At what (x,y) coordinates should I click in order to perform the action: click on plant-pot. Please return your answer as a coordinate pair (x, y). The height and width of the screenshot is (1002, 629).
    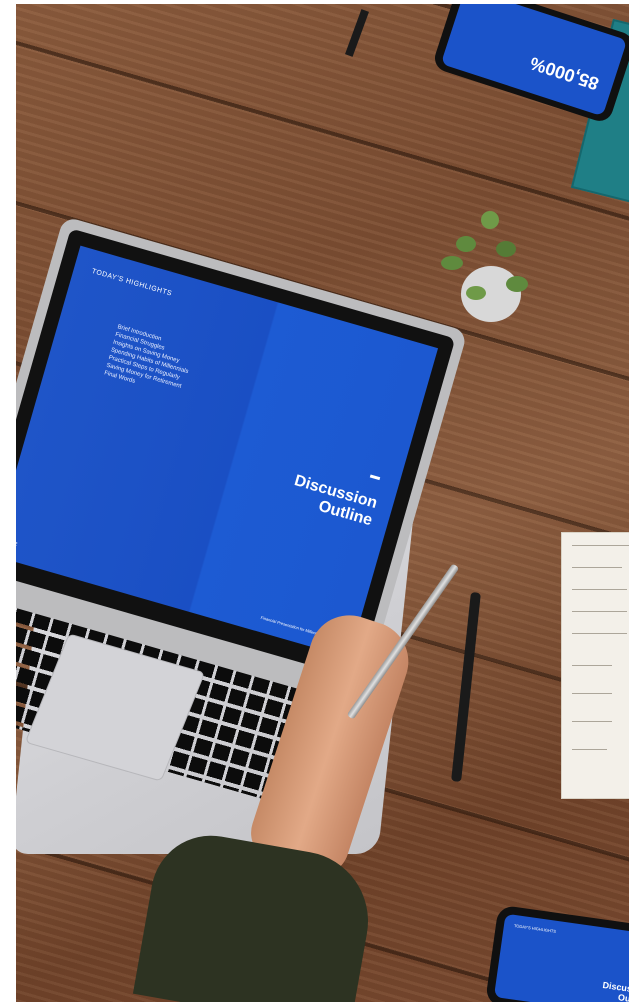
    Looking at the image, I should click on (484, 266).